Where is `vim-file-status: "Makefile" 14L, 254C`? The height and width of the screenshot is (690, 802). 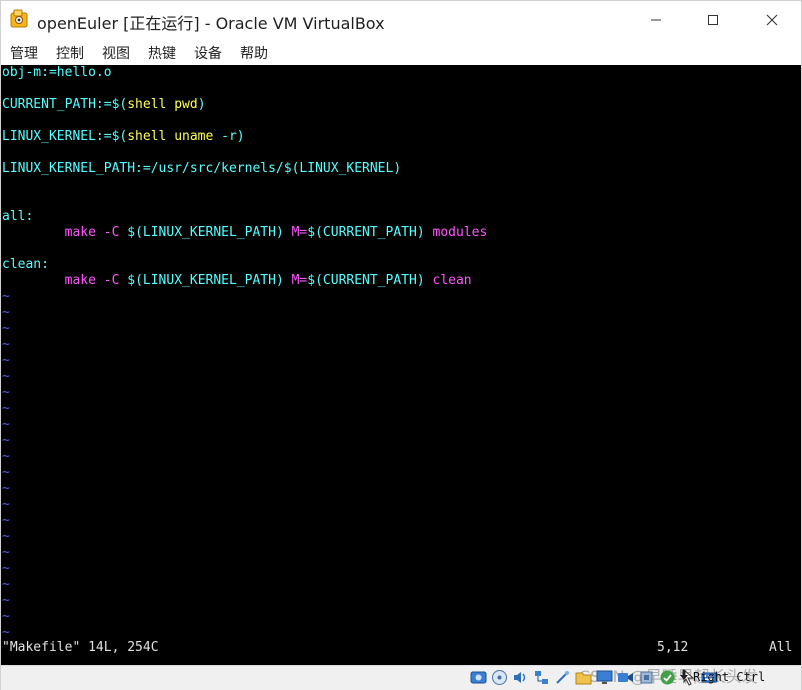
vim-file-status: "Makefile" 14L, 254C is located at coordinates (80, 647).